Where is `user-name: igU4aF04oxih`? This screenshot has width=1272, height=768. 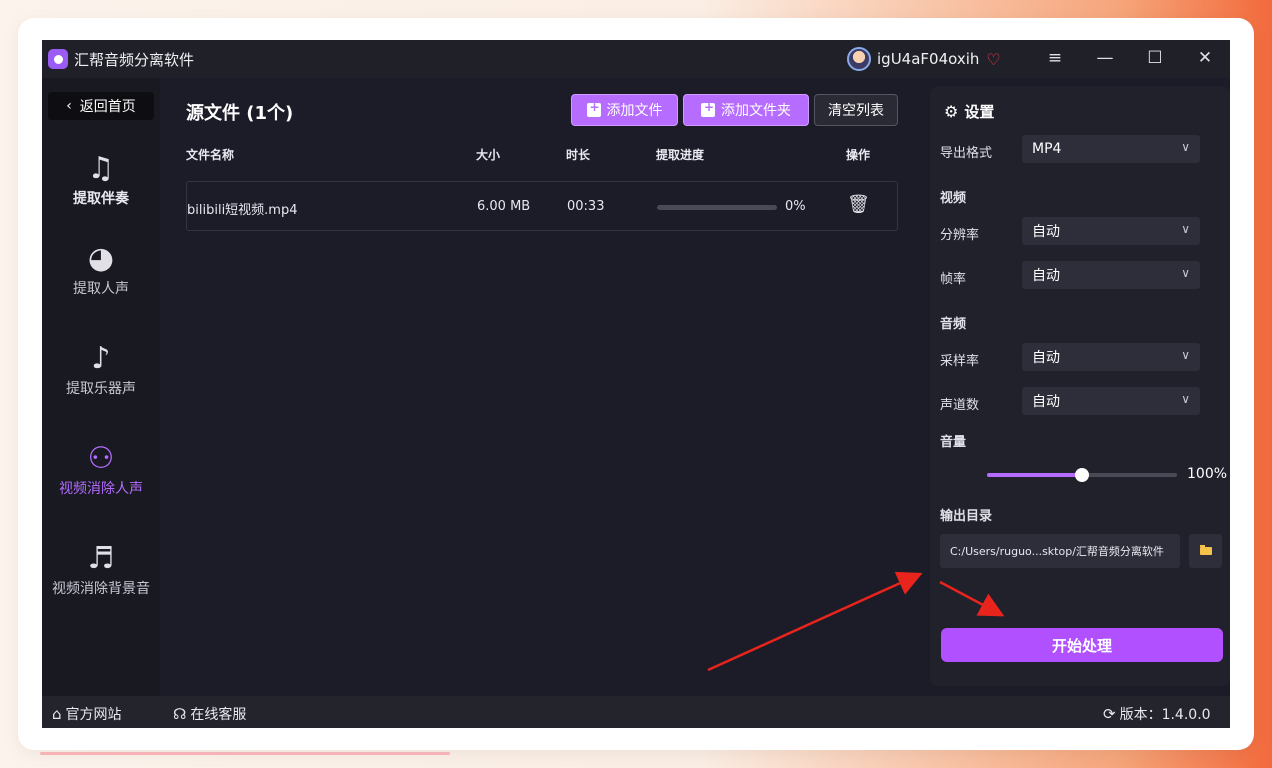
user-name: igU4aF04oxih is located at coordinates (928, 59).